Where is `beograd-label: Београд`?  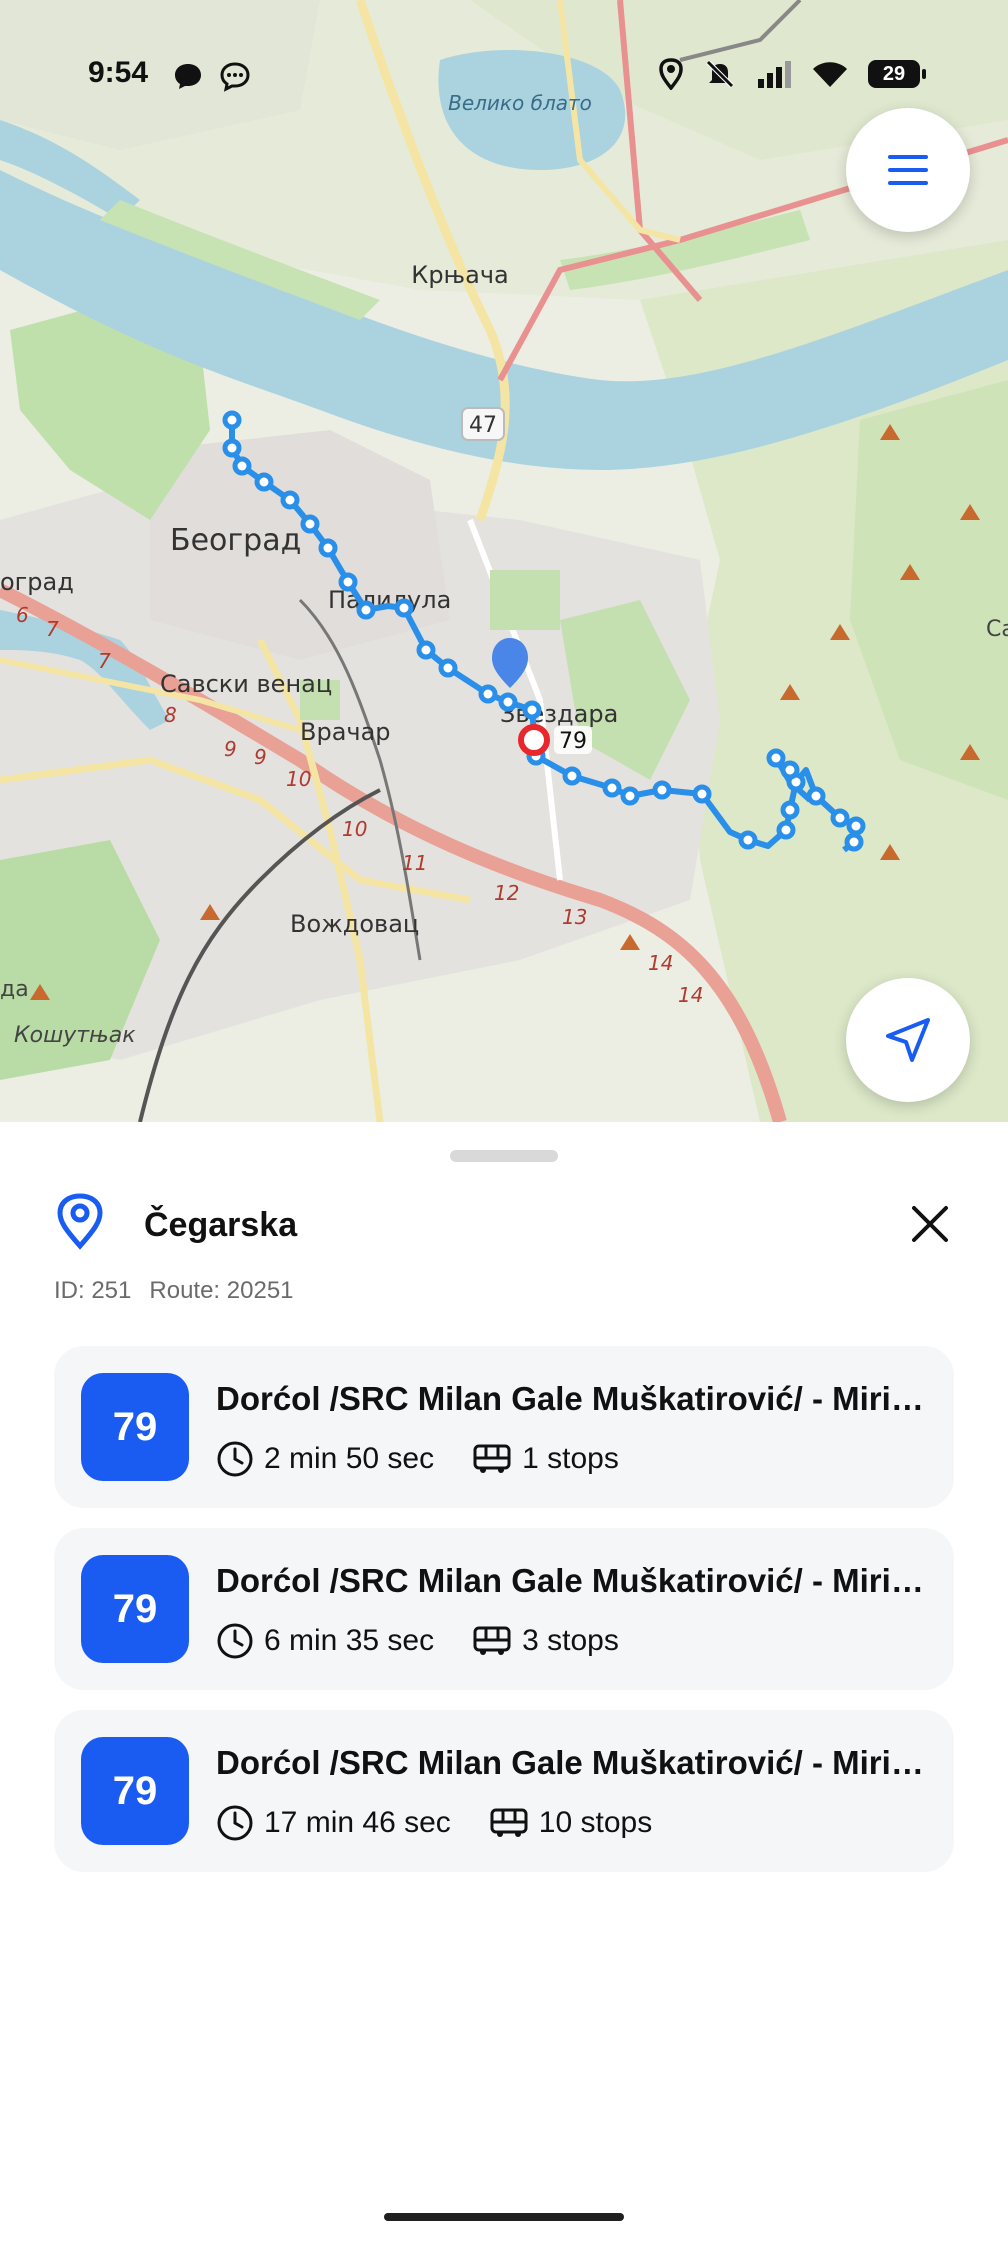 beograd-label: Београд is located at coordinates (235, 540).